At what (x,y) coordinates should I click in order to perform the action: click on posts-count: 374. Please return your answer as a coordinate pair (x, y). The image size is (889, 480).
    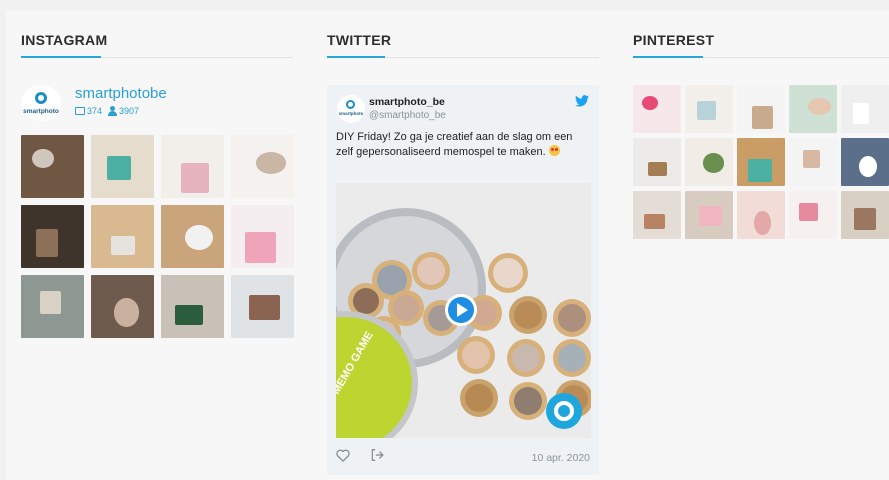
    Looking at the image, I should click on (88, 111).